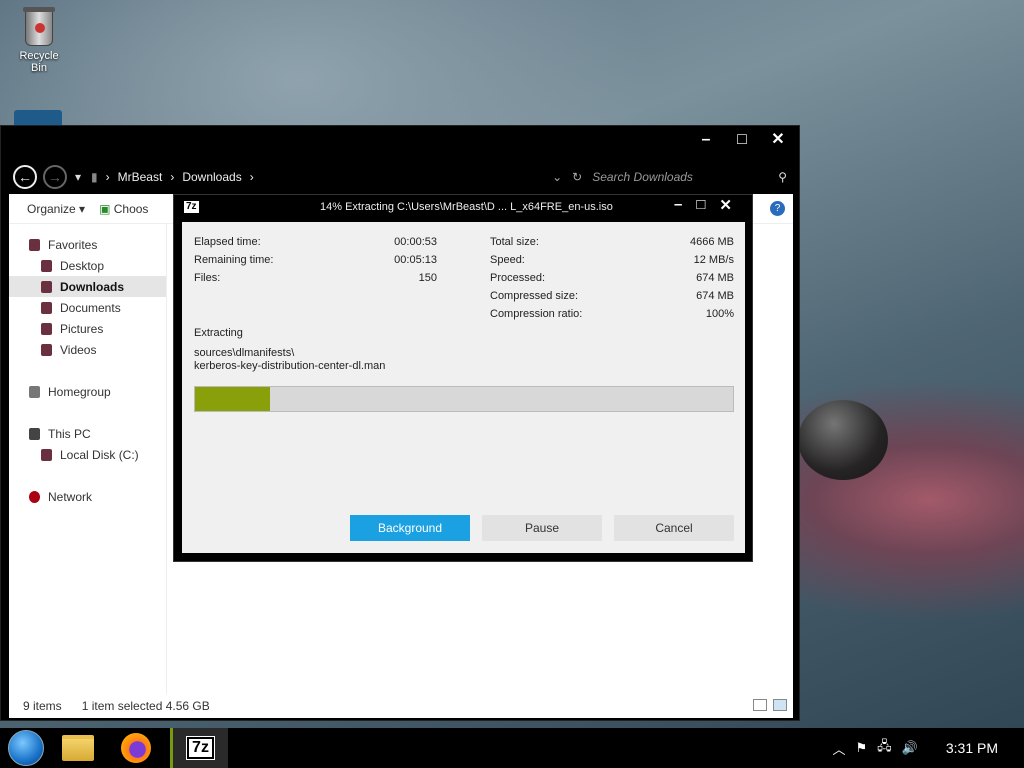 The width and height of the screenshot is (1024, 768). I want to click on taskbar-firefox, so click(136, 748).